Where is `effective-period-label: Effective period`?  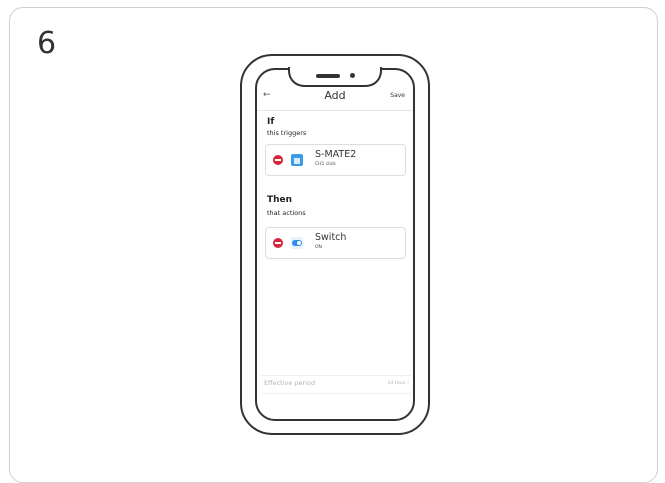 effective-period-label: Effective period is located at coordinates (290, 383).